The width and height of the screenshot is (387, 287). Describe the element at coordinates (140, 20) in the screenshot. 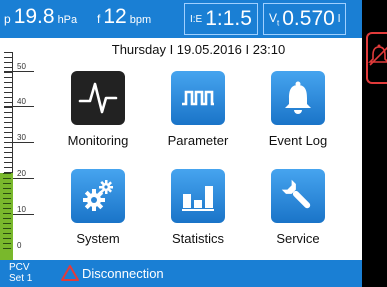

I see `frequency-unit: bpm` at that location.